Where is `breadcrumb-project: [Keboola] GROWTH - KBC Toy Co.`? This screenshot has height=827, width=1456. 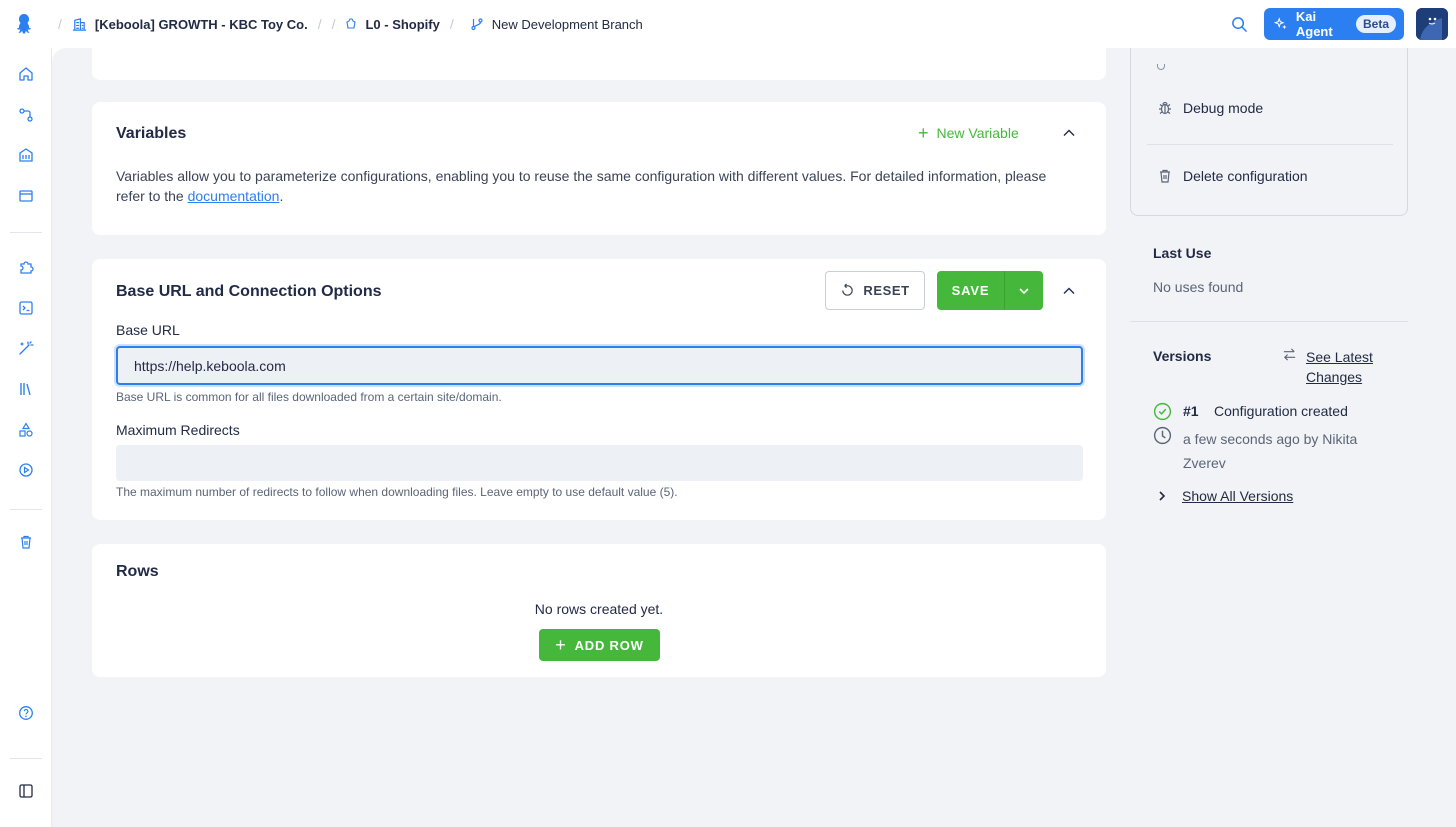
breadcrumb-project: [Keboola] GROWTH - KBC Toy Co. is located at coordinates (190, 24).